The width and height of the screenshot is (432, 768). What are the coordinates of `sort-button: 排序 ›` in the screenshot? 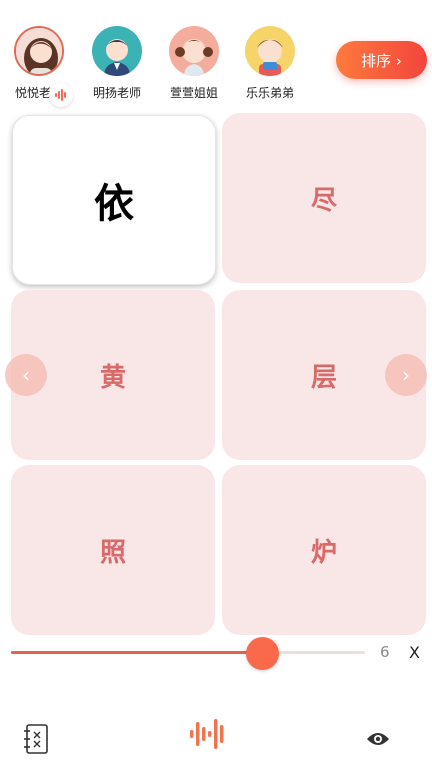 It's located at (381, 60).